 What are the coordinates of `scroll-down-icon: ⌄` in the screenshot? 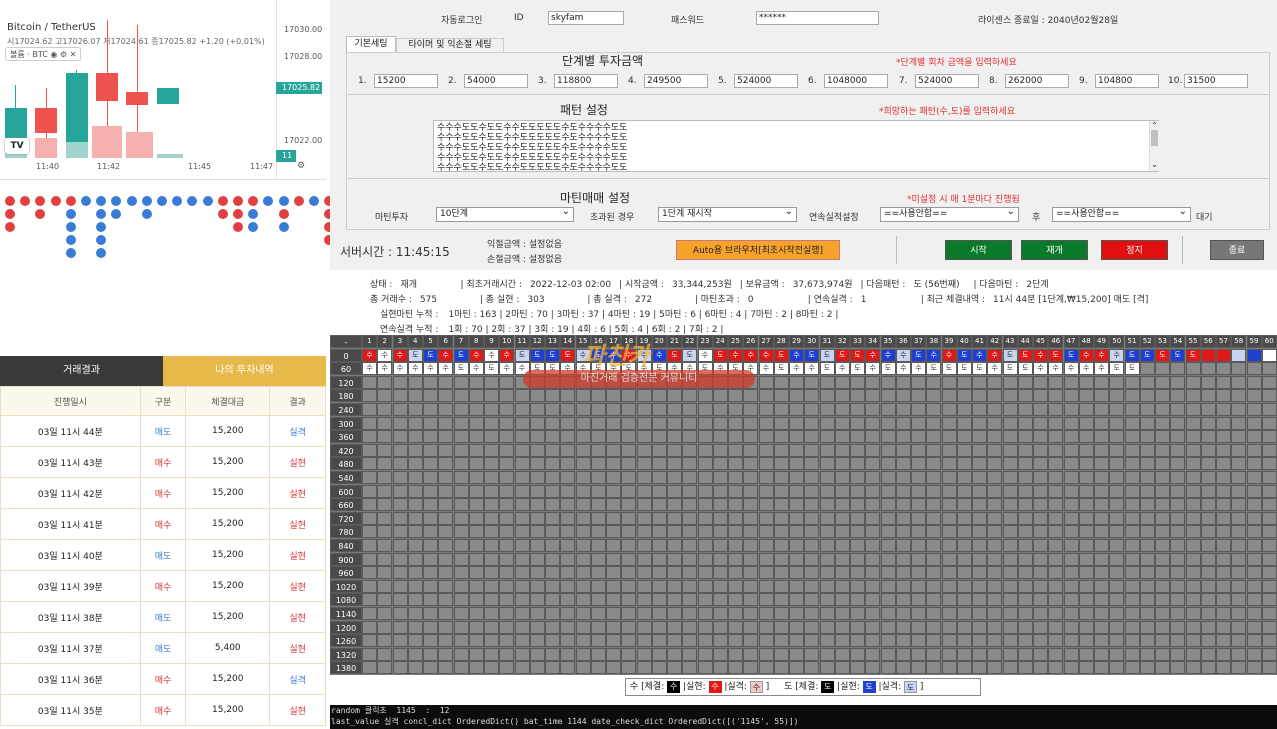 It's located at (1154, 164).